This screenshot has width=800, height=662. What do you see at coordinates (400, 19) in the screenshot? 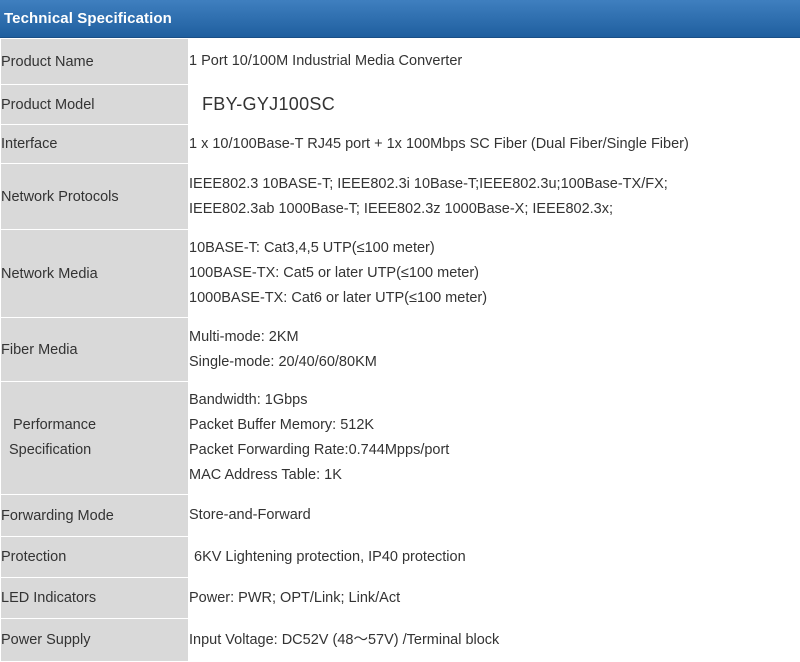
I see `spec-header: Technical Specification` at bounding box center [400, 19].